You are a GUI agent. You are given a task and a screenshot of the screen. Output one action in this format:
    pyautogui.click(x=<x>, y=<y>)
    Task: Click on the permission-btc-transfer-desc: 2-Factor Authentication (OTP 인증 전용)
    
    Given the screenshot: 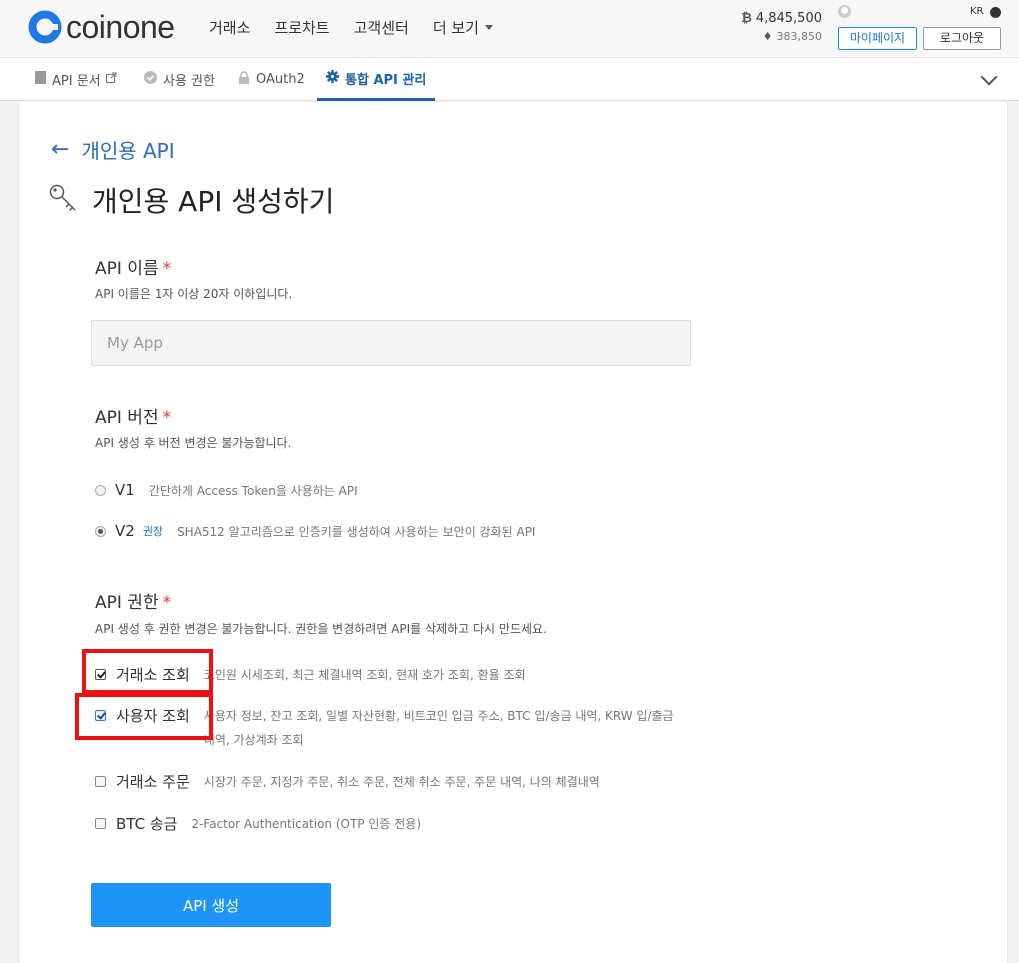 What is the action you would take?
    pyautogui.click(x=306, y=824)
    